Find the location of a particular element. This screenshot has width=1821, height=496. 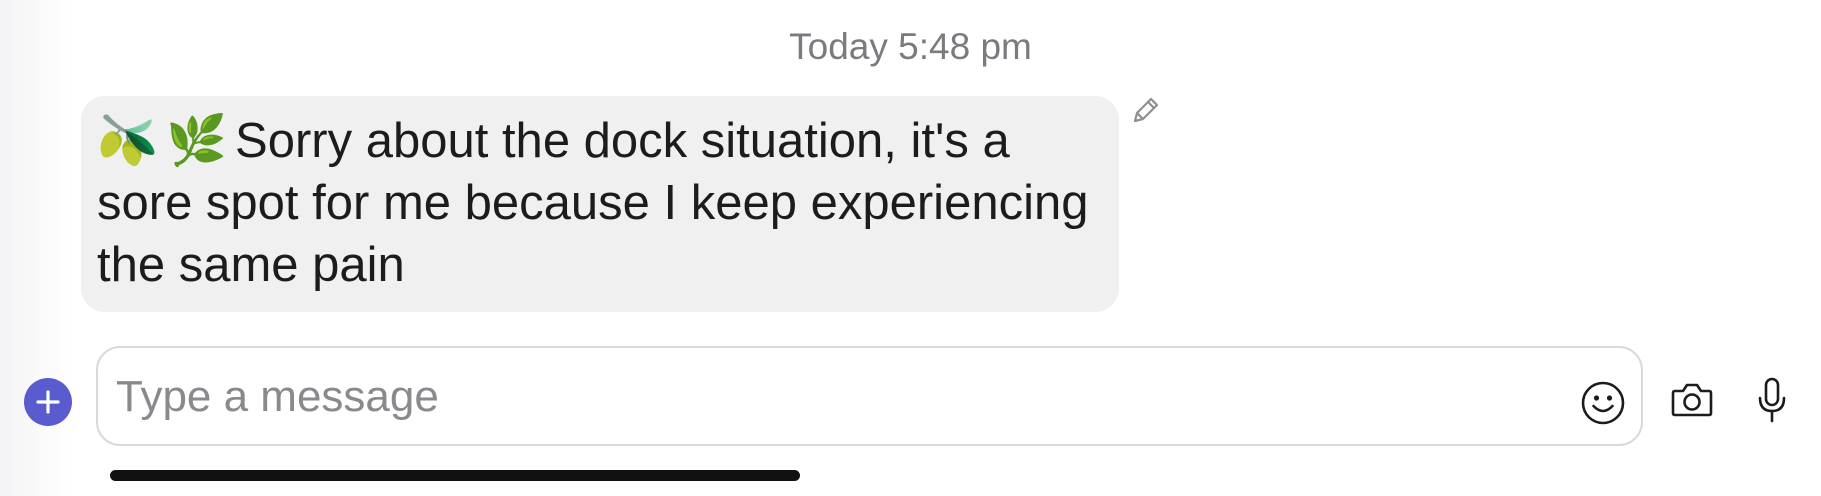

smiley-icon is located at coordinates (1603, 403).